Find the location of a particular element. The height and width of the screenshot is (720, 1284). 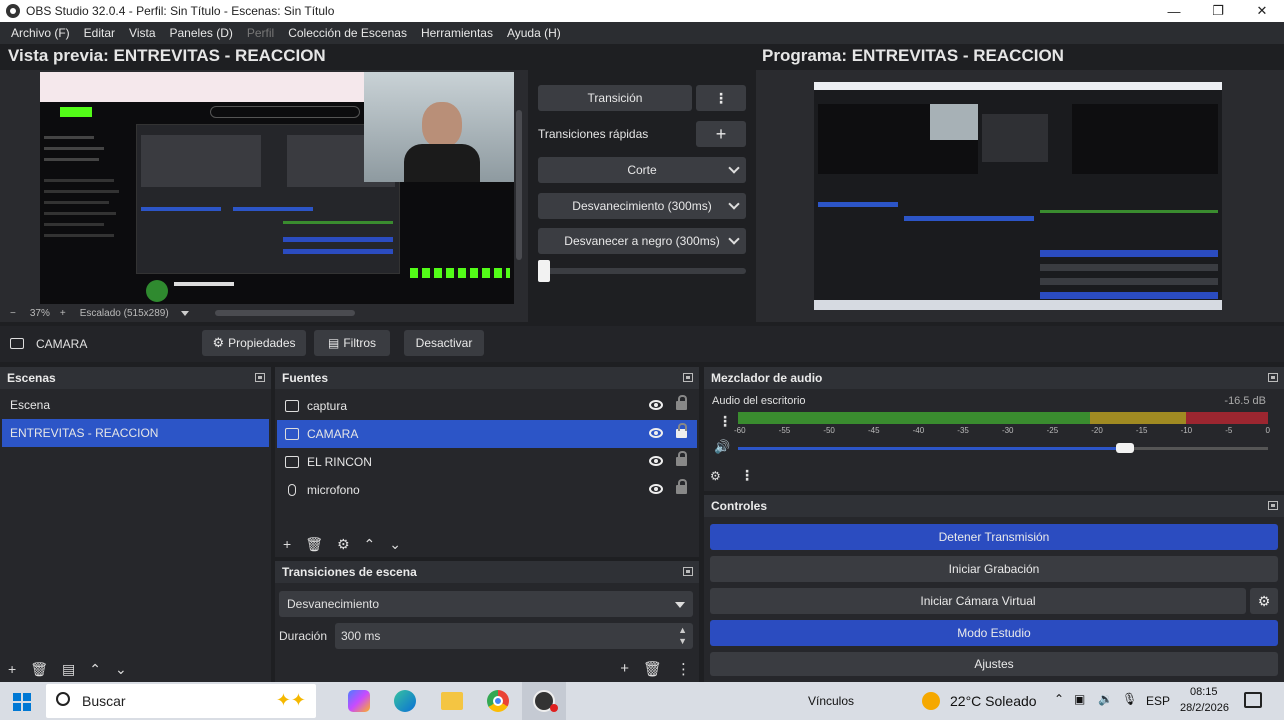

quick-transition-fade: Desvanecimiento (300ms) is located at coordinates (642, 206).